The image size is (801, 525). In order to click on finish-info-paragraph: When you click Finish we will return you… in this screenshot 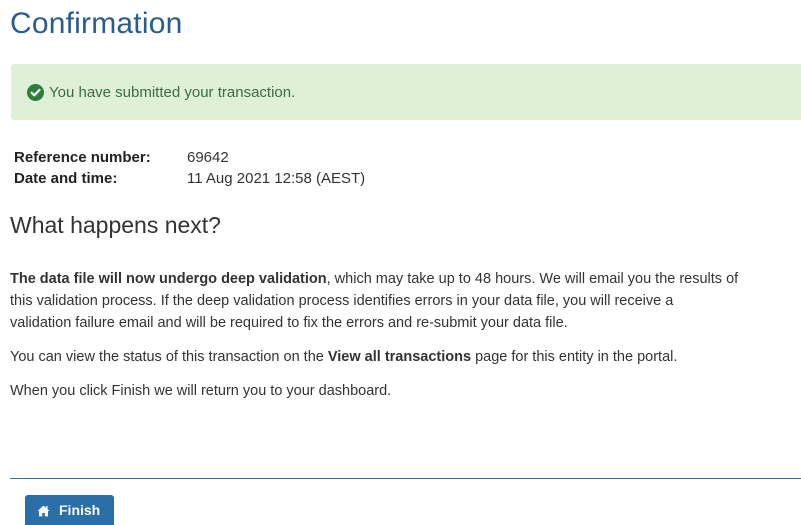, I will do `click(201, 391)`.